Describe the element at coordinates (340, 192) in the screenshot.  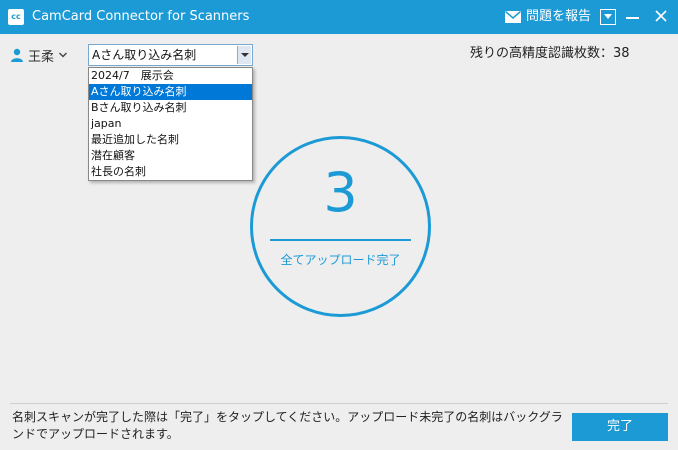
I see `upload-count: 3` at that location.